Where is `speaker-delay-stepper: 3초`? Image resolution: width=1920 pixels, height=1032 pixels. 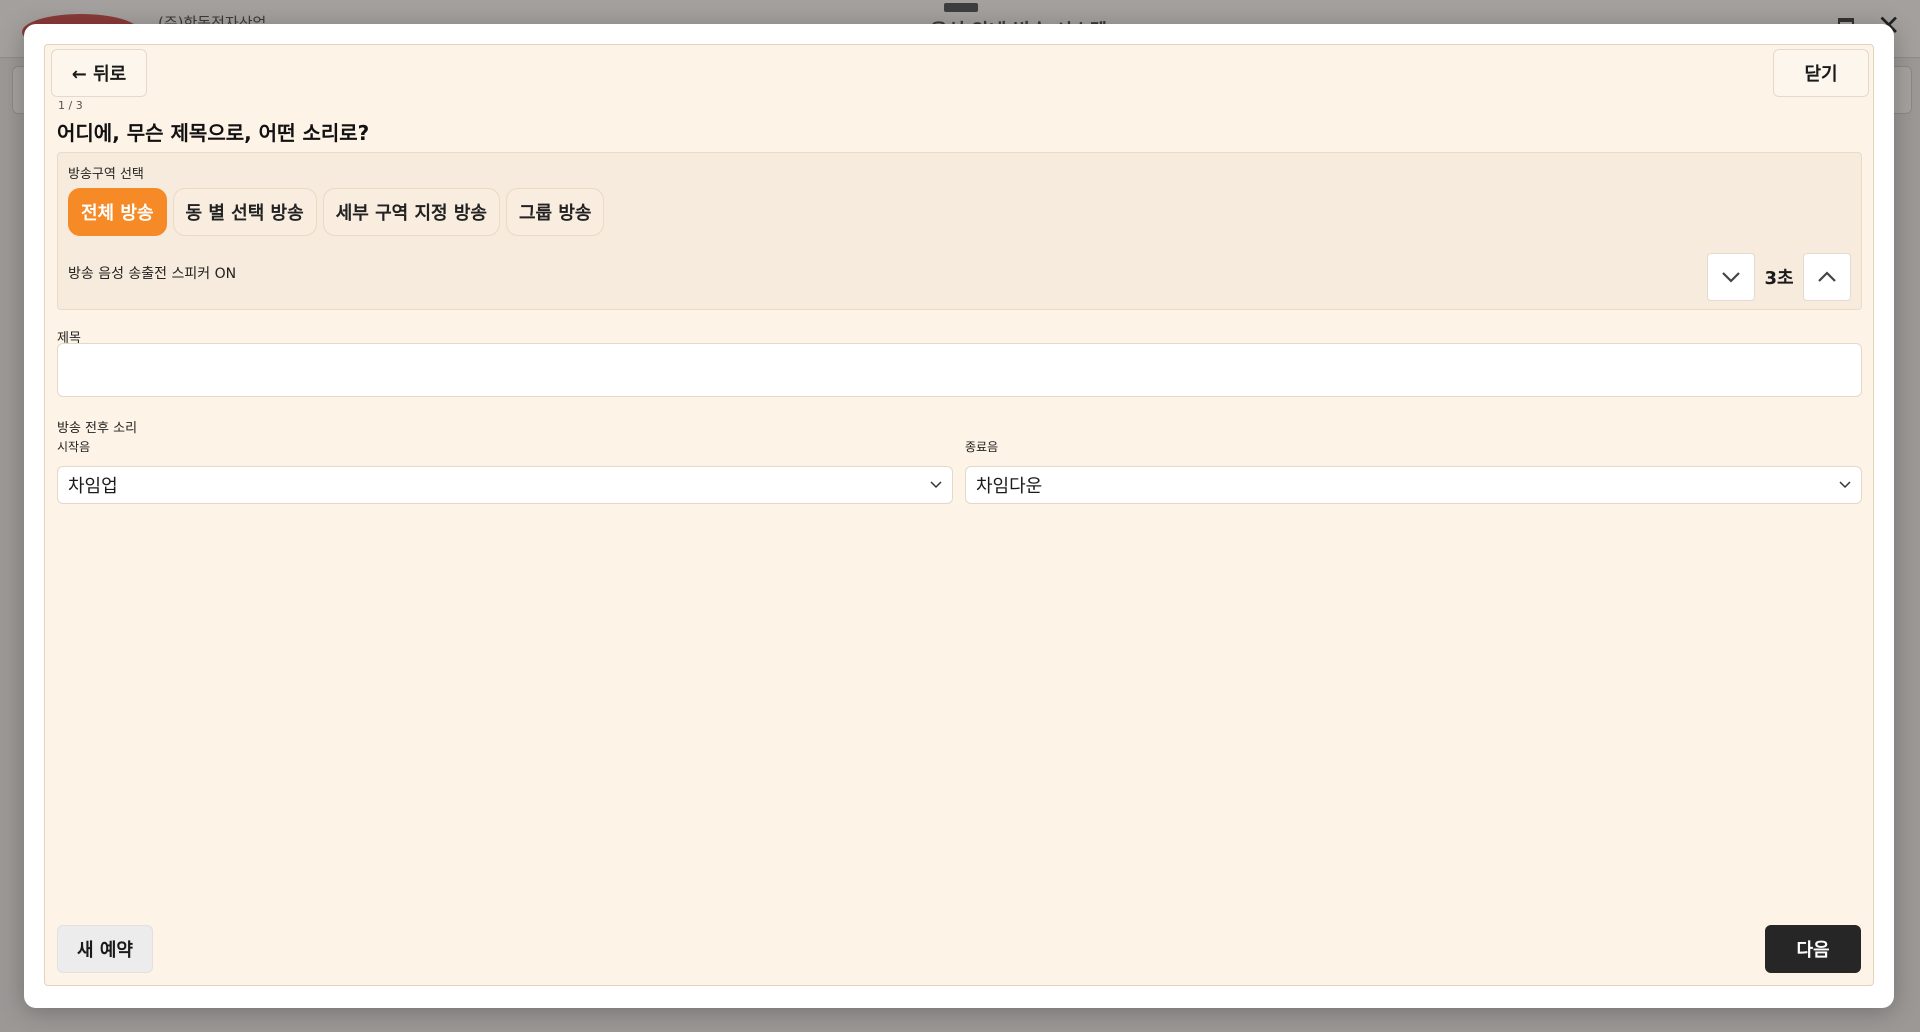 speaker-delay-stepper: 3초 is located at coordinates (1779, 277).